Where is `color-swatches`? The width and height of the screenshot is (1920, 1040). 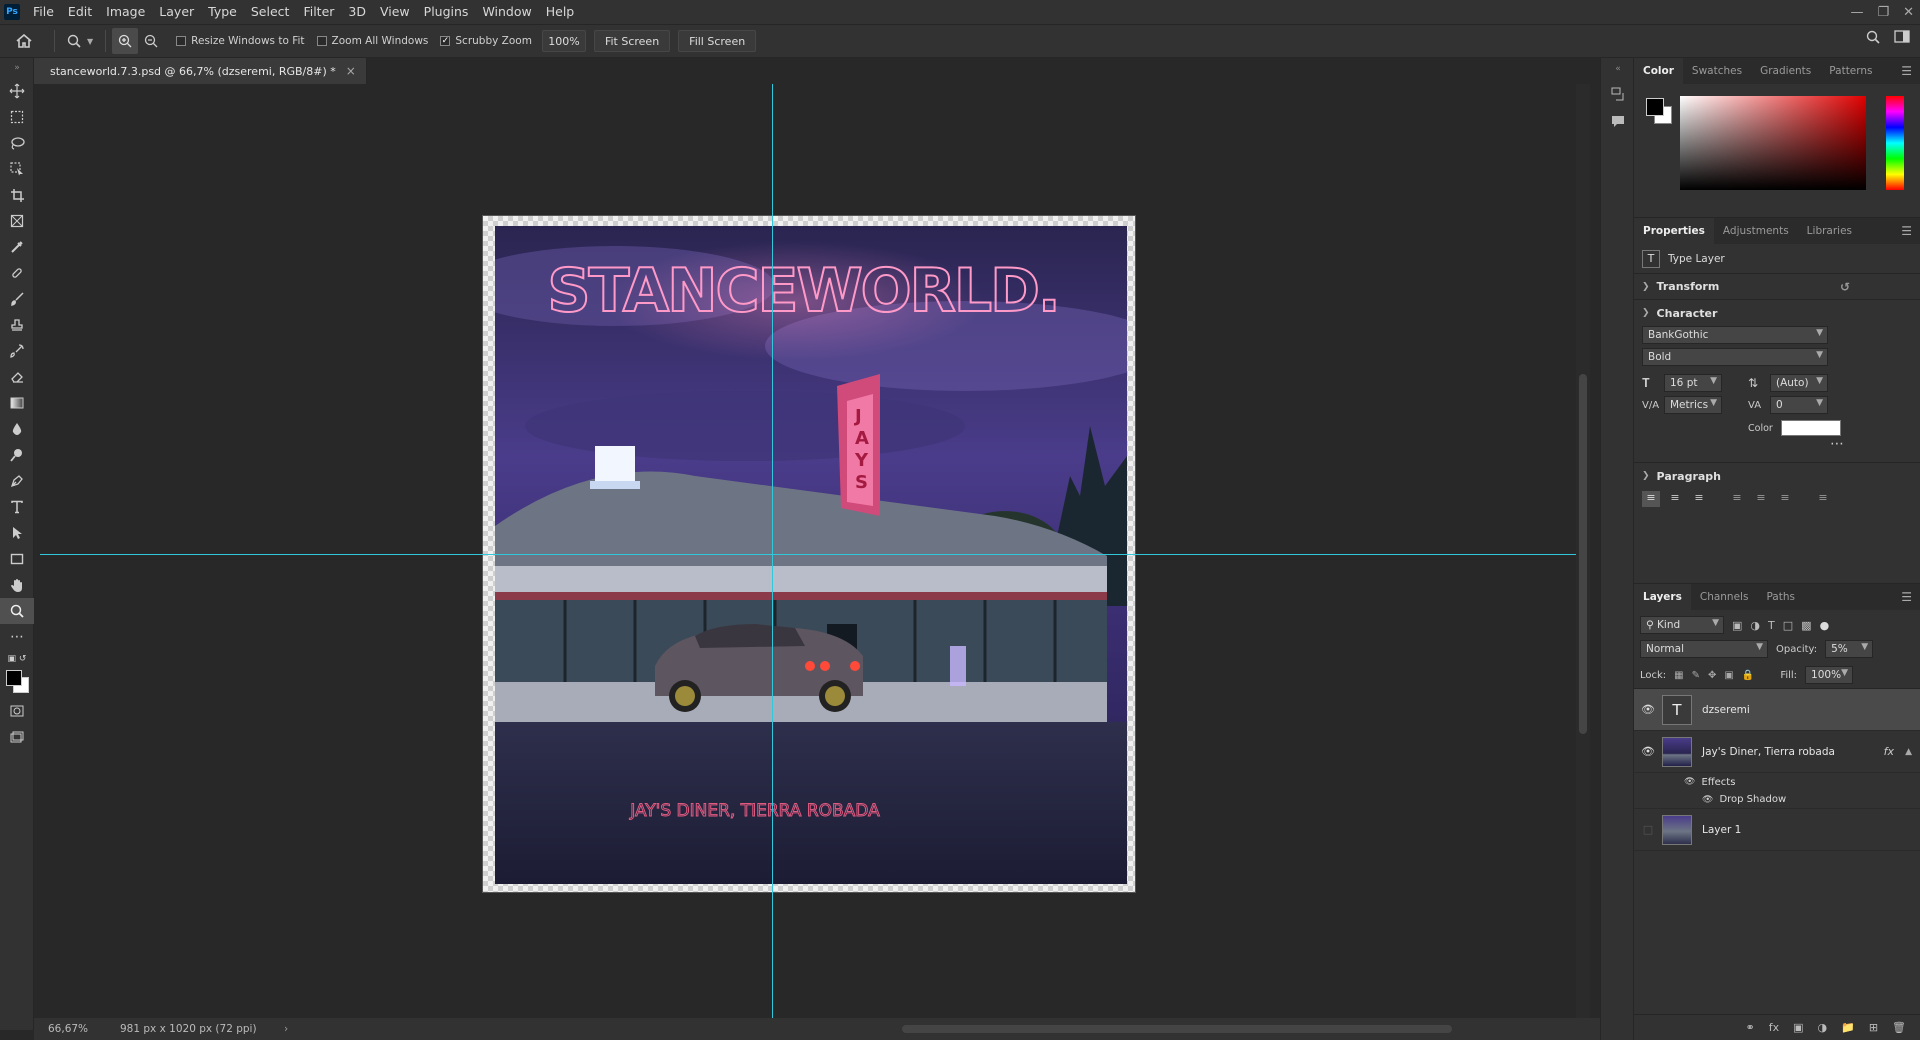 color-swatches is located at coordinates (16, 683).